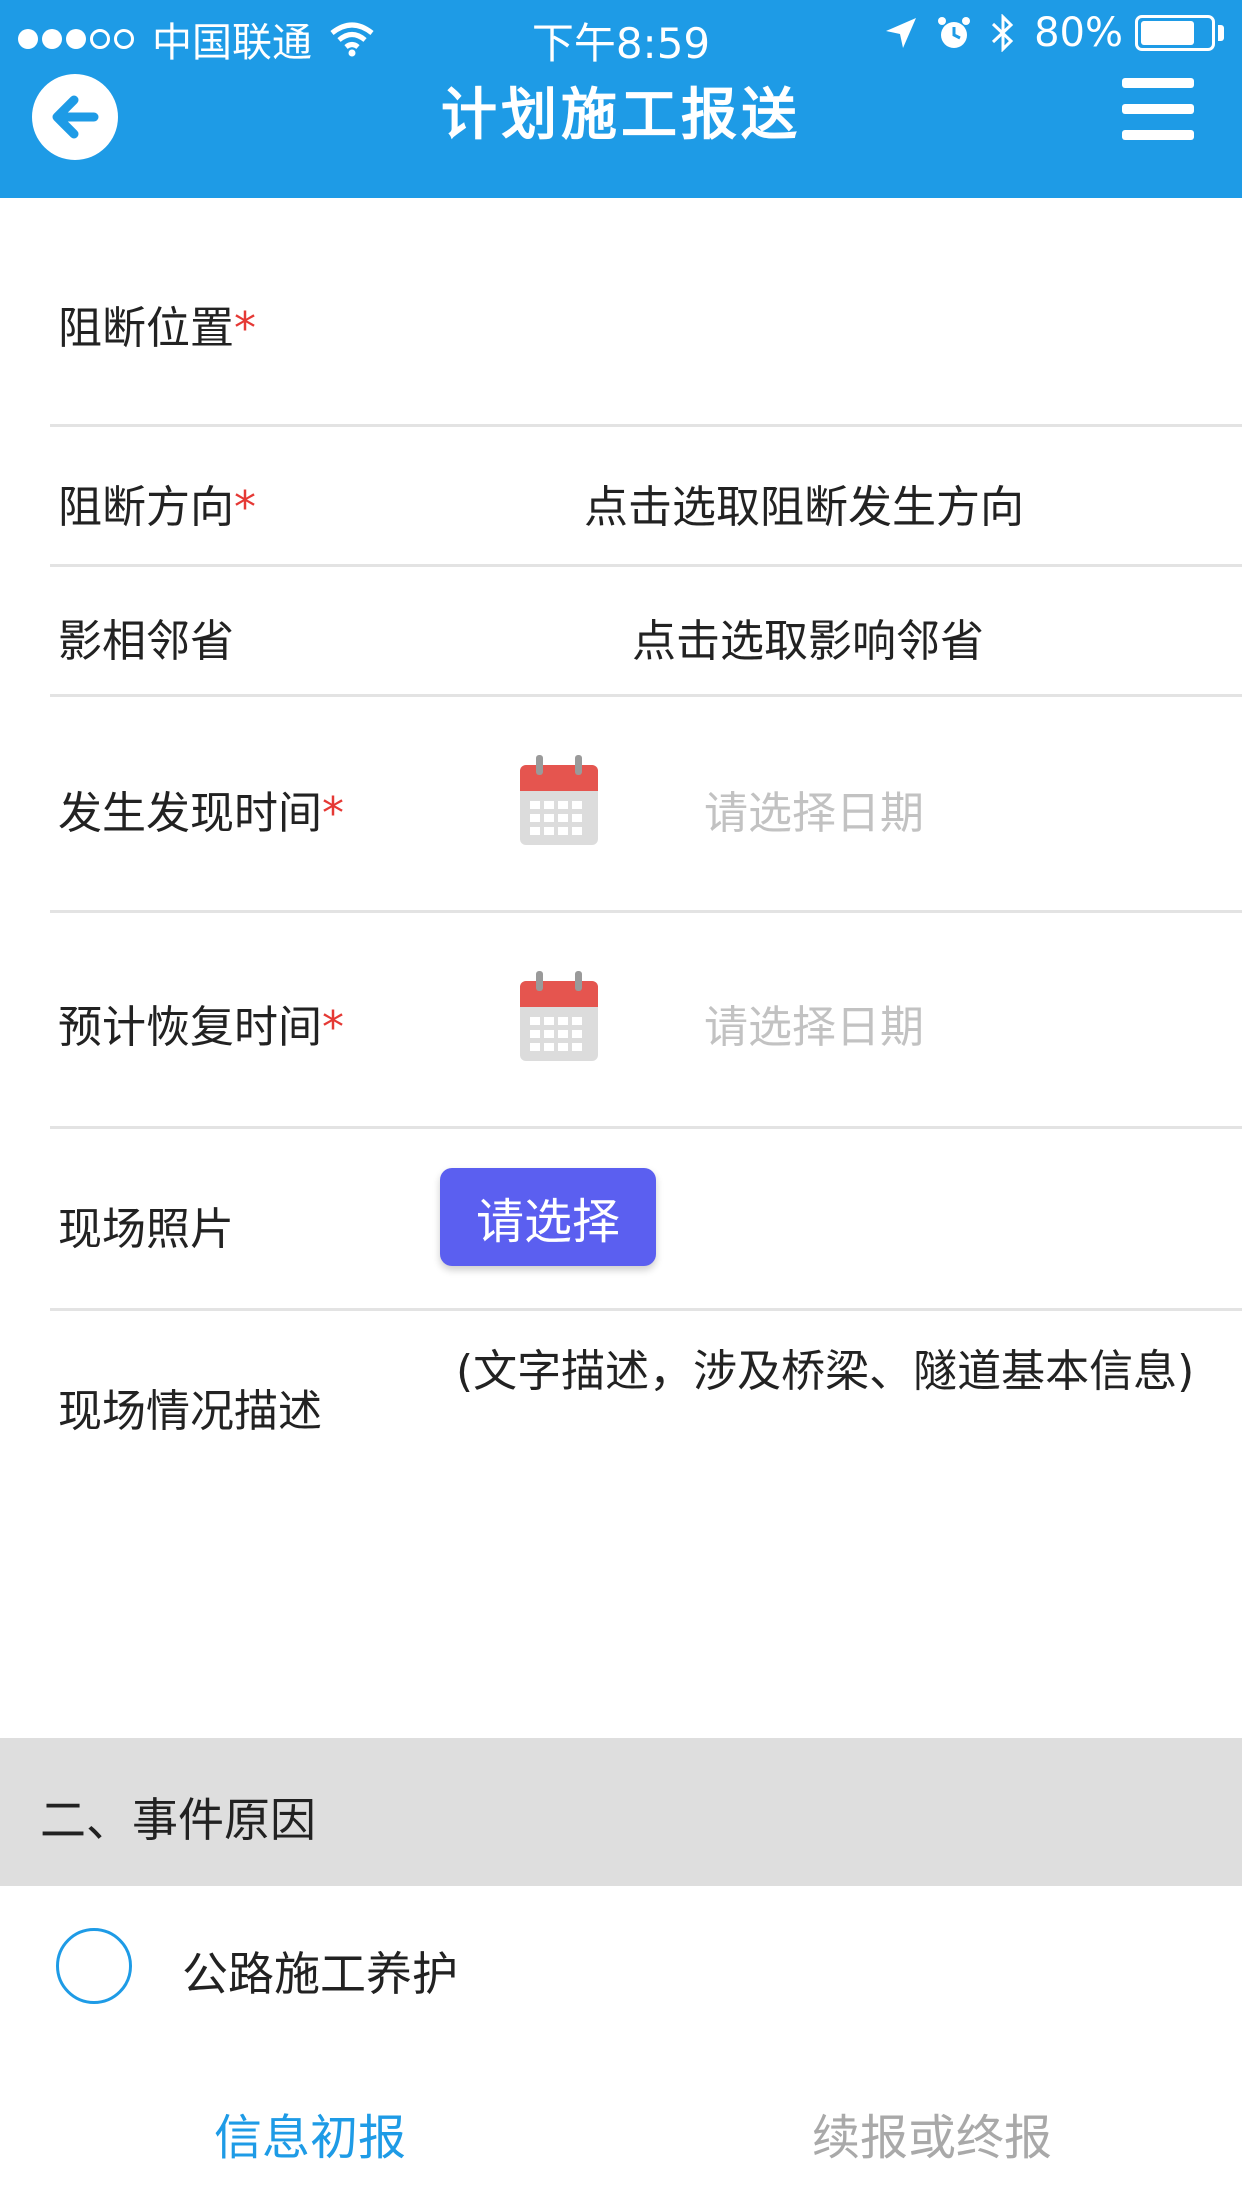  I want to click on block-location-label: 阻断位置*, so click(157, 328).